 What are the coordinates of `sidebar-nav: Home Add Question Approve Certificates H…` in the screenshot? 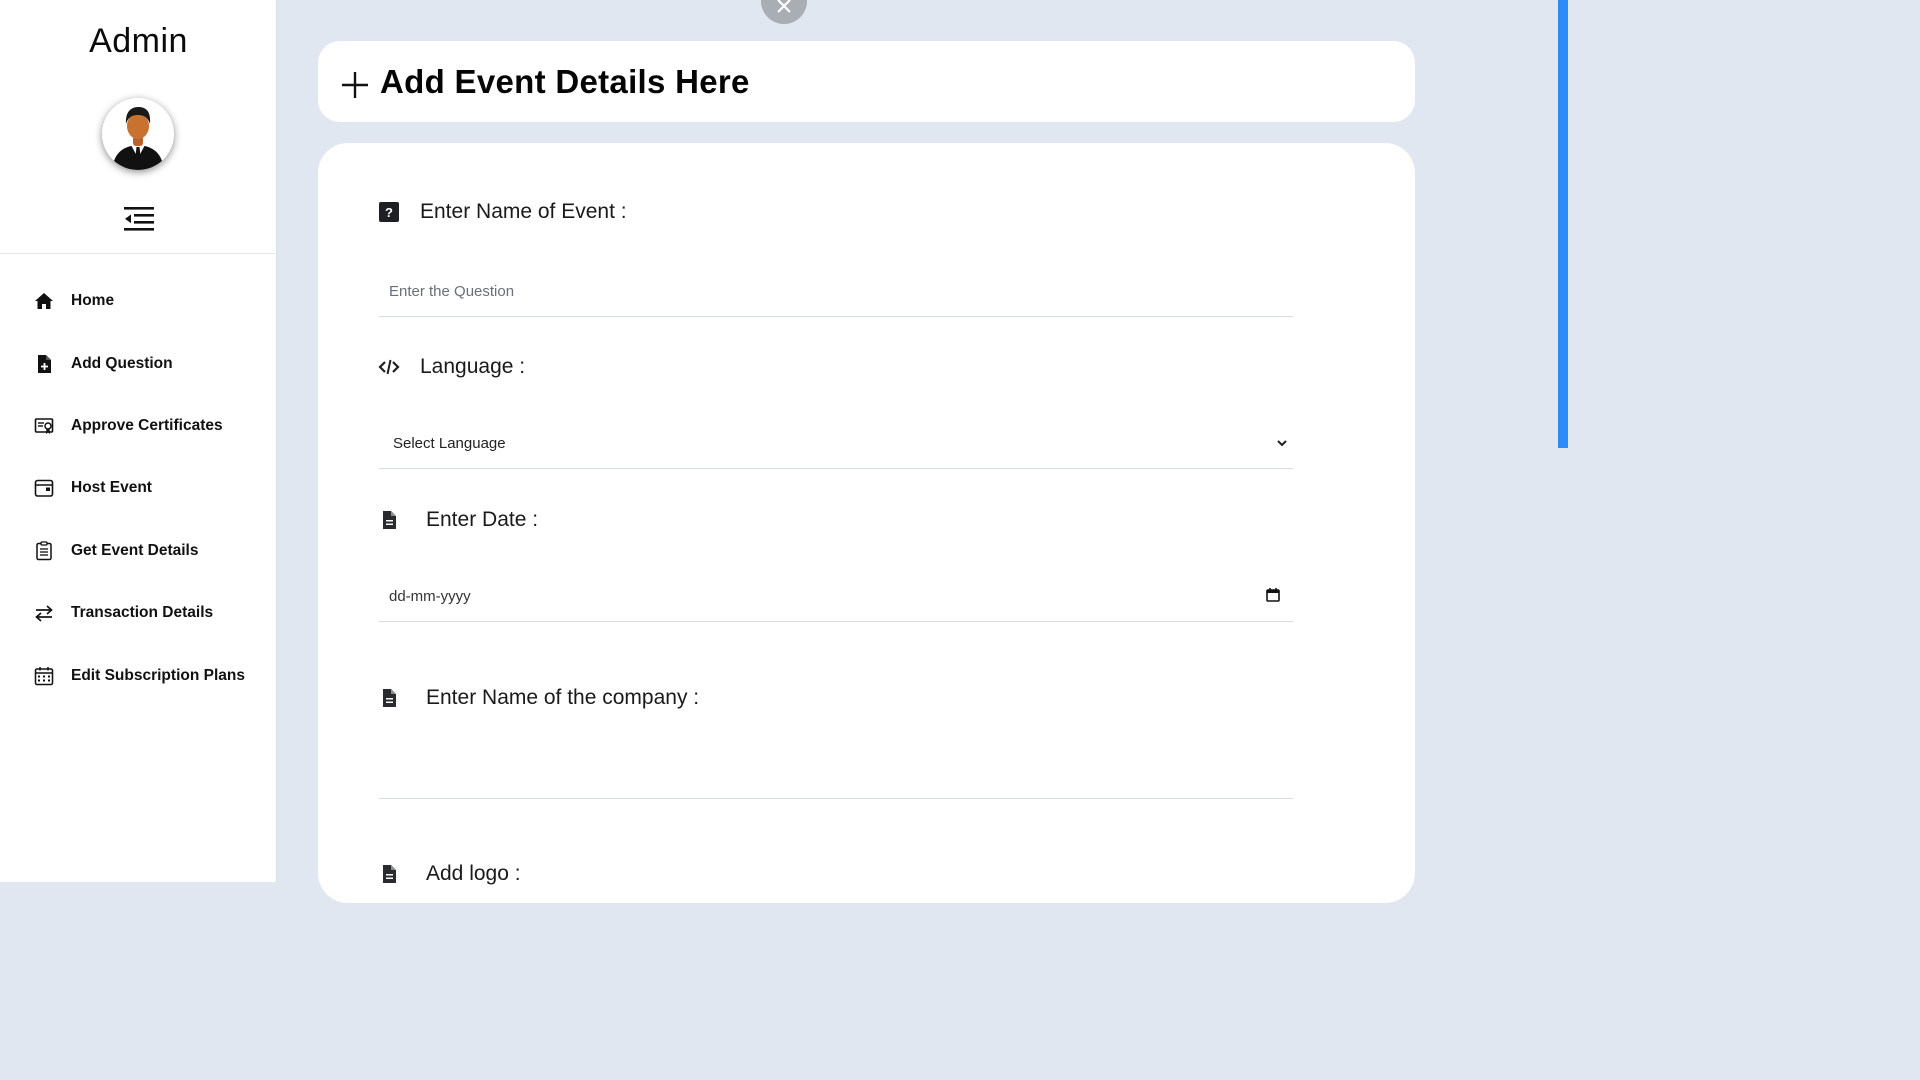 It's located at (138, 488).